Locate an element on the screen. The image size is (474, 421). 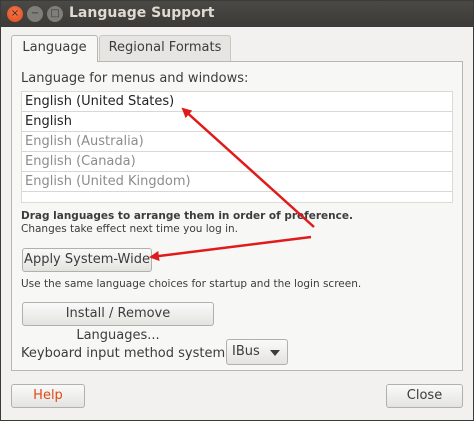
tab-language: Language is located at coordinates (54, 48).